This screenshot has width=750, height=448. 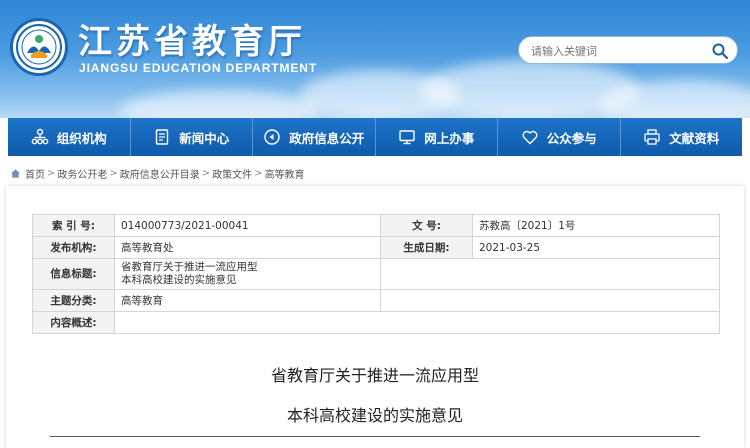 I want to click on table-row: 发布机构: 高等教育处 生成日期: 2021-03-25, so click(x=376, y=247).